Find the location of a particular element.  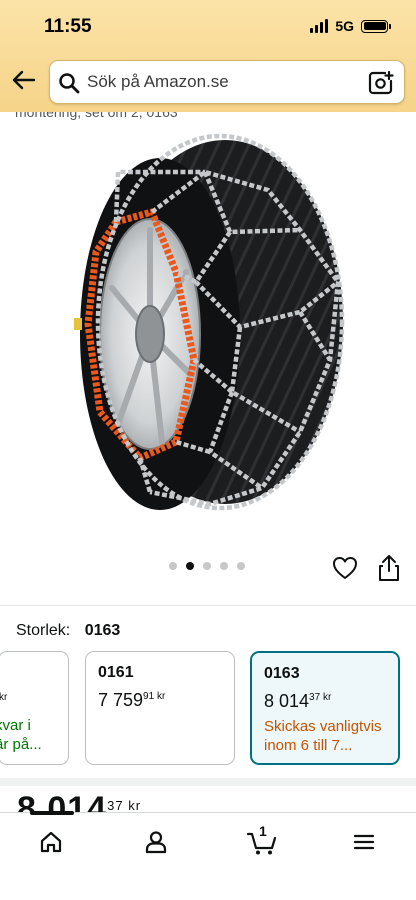

cart-count-badge: 1 is located at coordinates (263, 831).